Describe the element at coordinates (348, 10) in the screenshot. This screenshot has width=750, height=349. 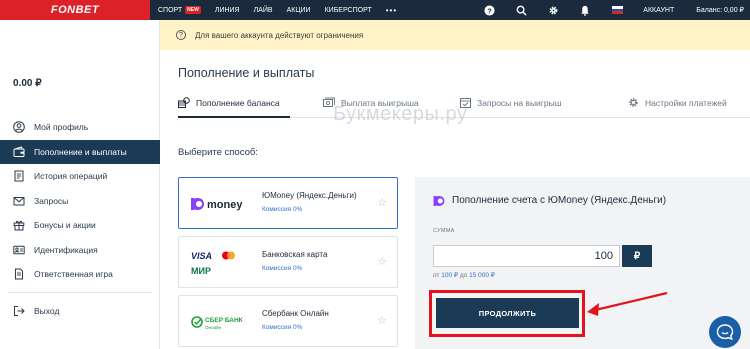
I see `nav-esport: КИБЕРСПОРТ` at that location.